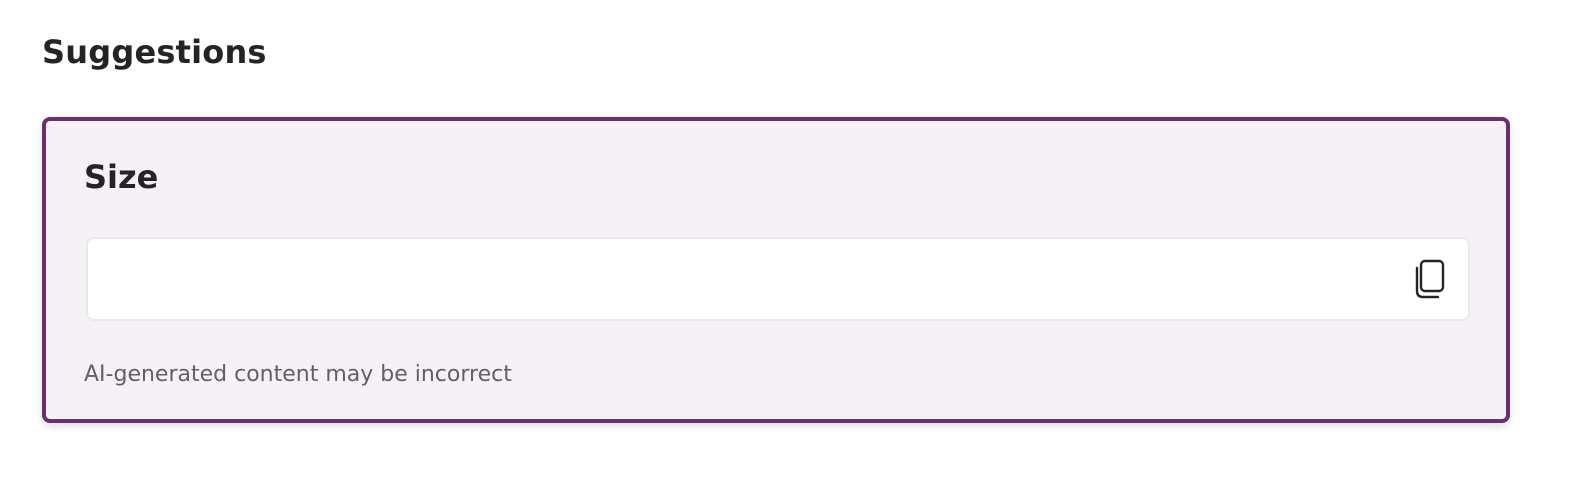 Image resolution: width=1590 pixels, height=483 pixels. I want to click on suggestion-card-title: Size, so click(121, 177).